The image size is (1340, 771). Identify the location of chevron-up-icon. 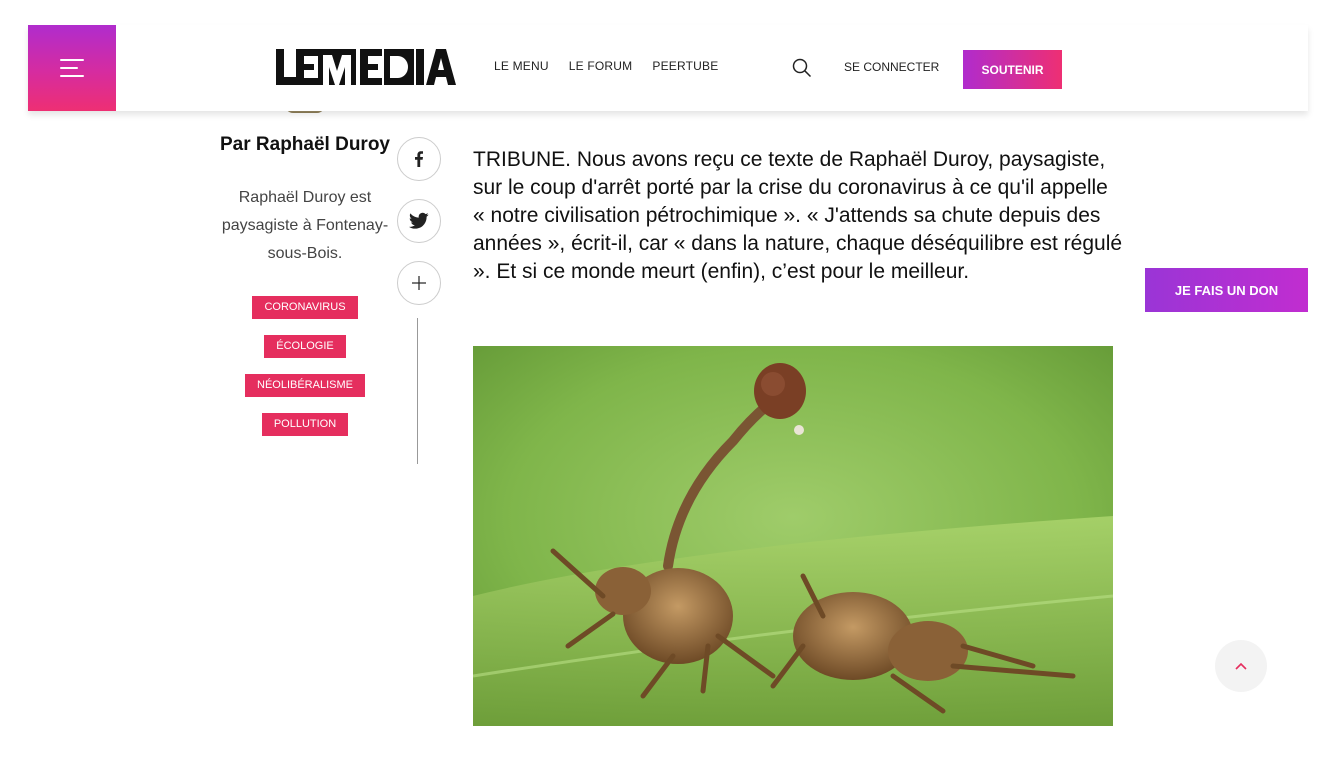
(1241, 666).